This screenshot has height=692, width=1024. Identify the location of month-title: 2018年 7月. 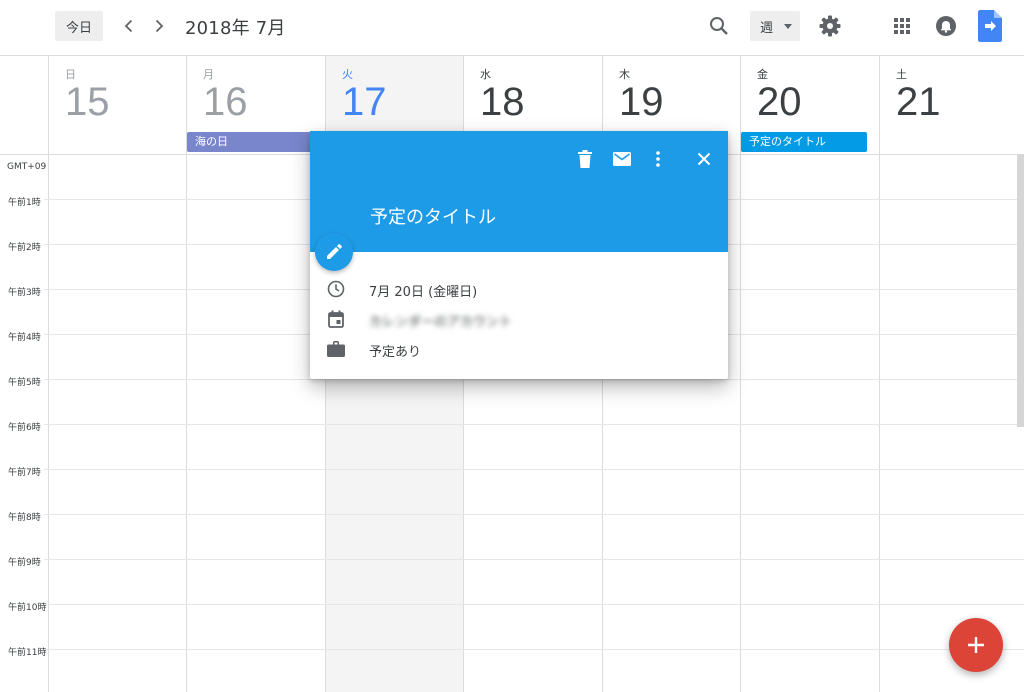
(235, 28).